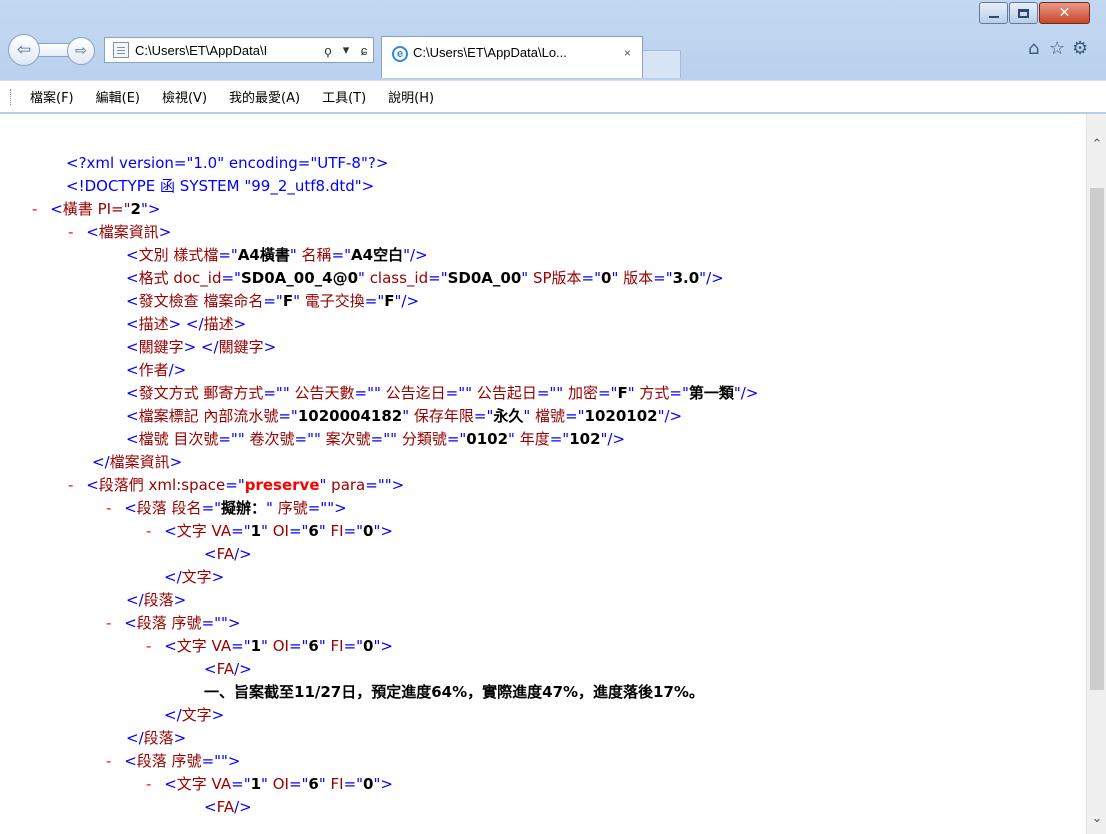 Image resolution: width=1106 pixels, height=834 pixels. I want to click on menu-help: 說明(H), so click(411, 96).